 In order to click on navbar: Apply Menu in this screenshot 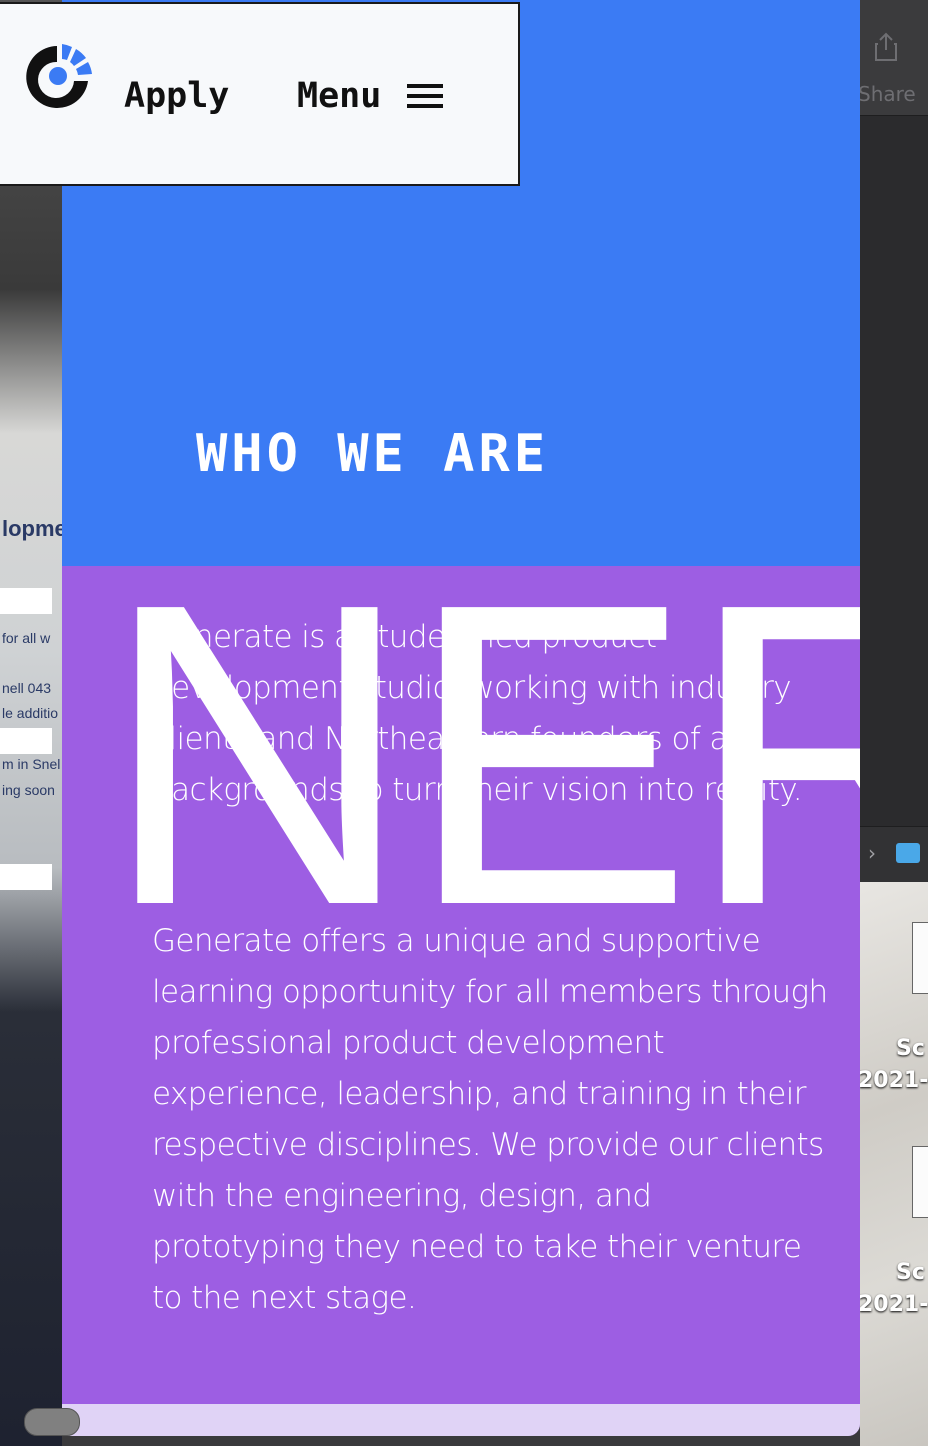, I will do `click(260, 94)`.